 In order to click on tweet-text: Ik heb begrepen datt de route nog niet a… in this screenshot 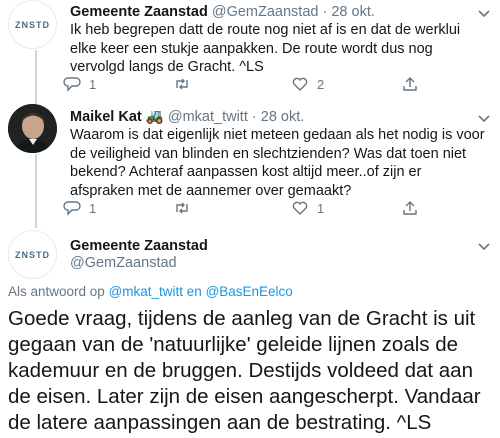, I will do `click(265, 48)`.